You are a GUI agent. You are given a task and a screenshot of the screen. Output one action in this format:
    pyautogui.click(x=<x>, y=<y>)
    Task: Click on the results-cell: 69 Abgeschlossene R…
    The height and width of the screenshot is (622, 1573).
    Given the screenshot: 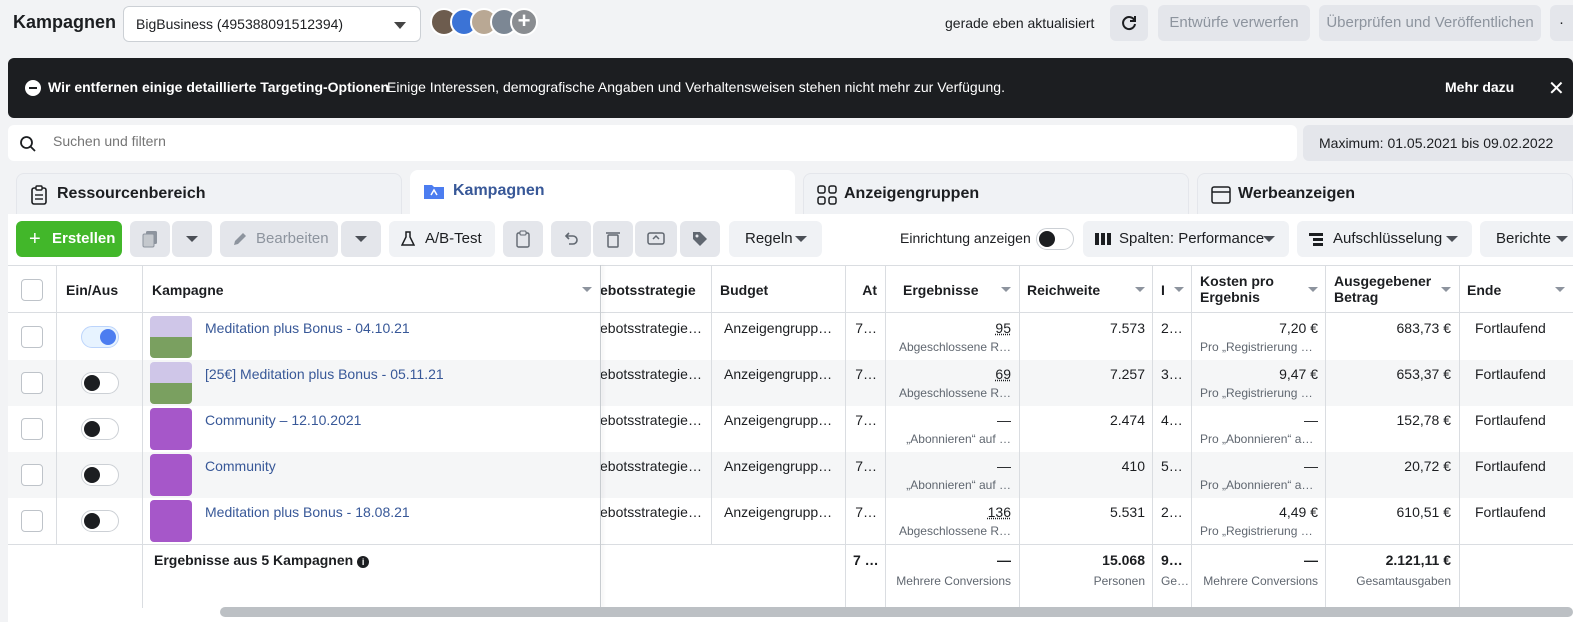 What is the action you would take?
    pyautogui.click(x=954, y=383)
    